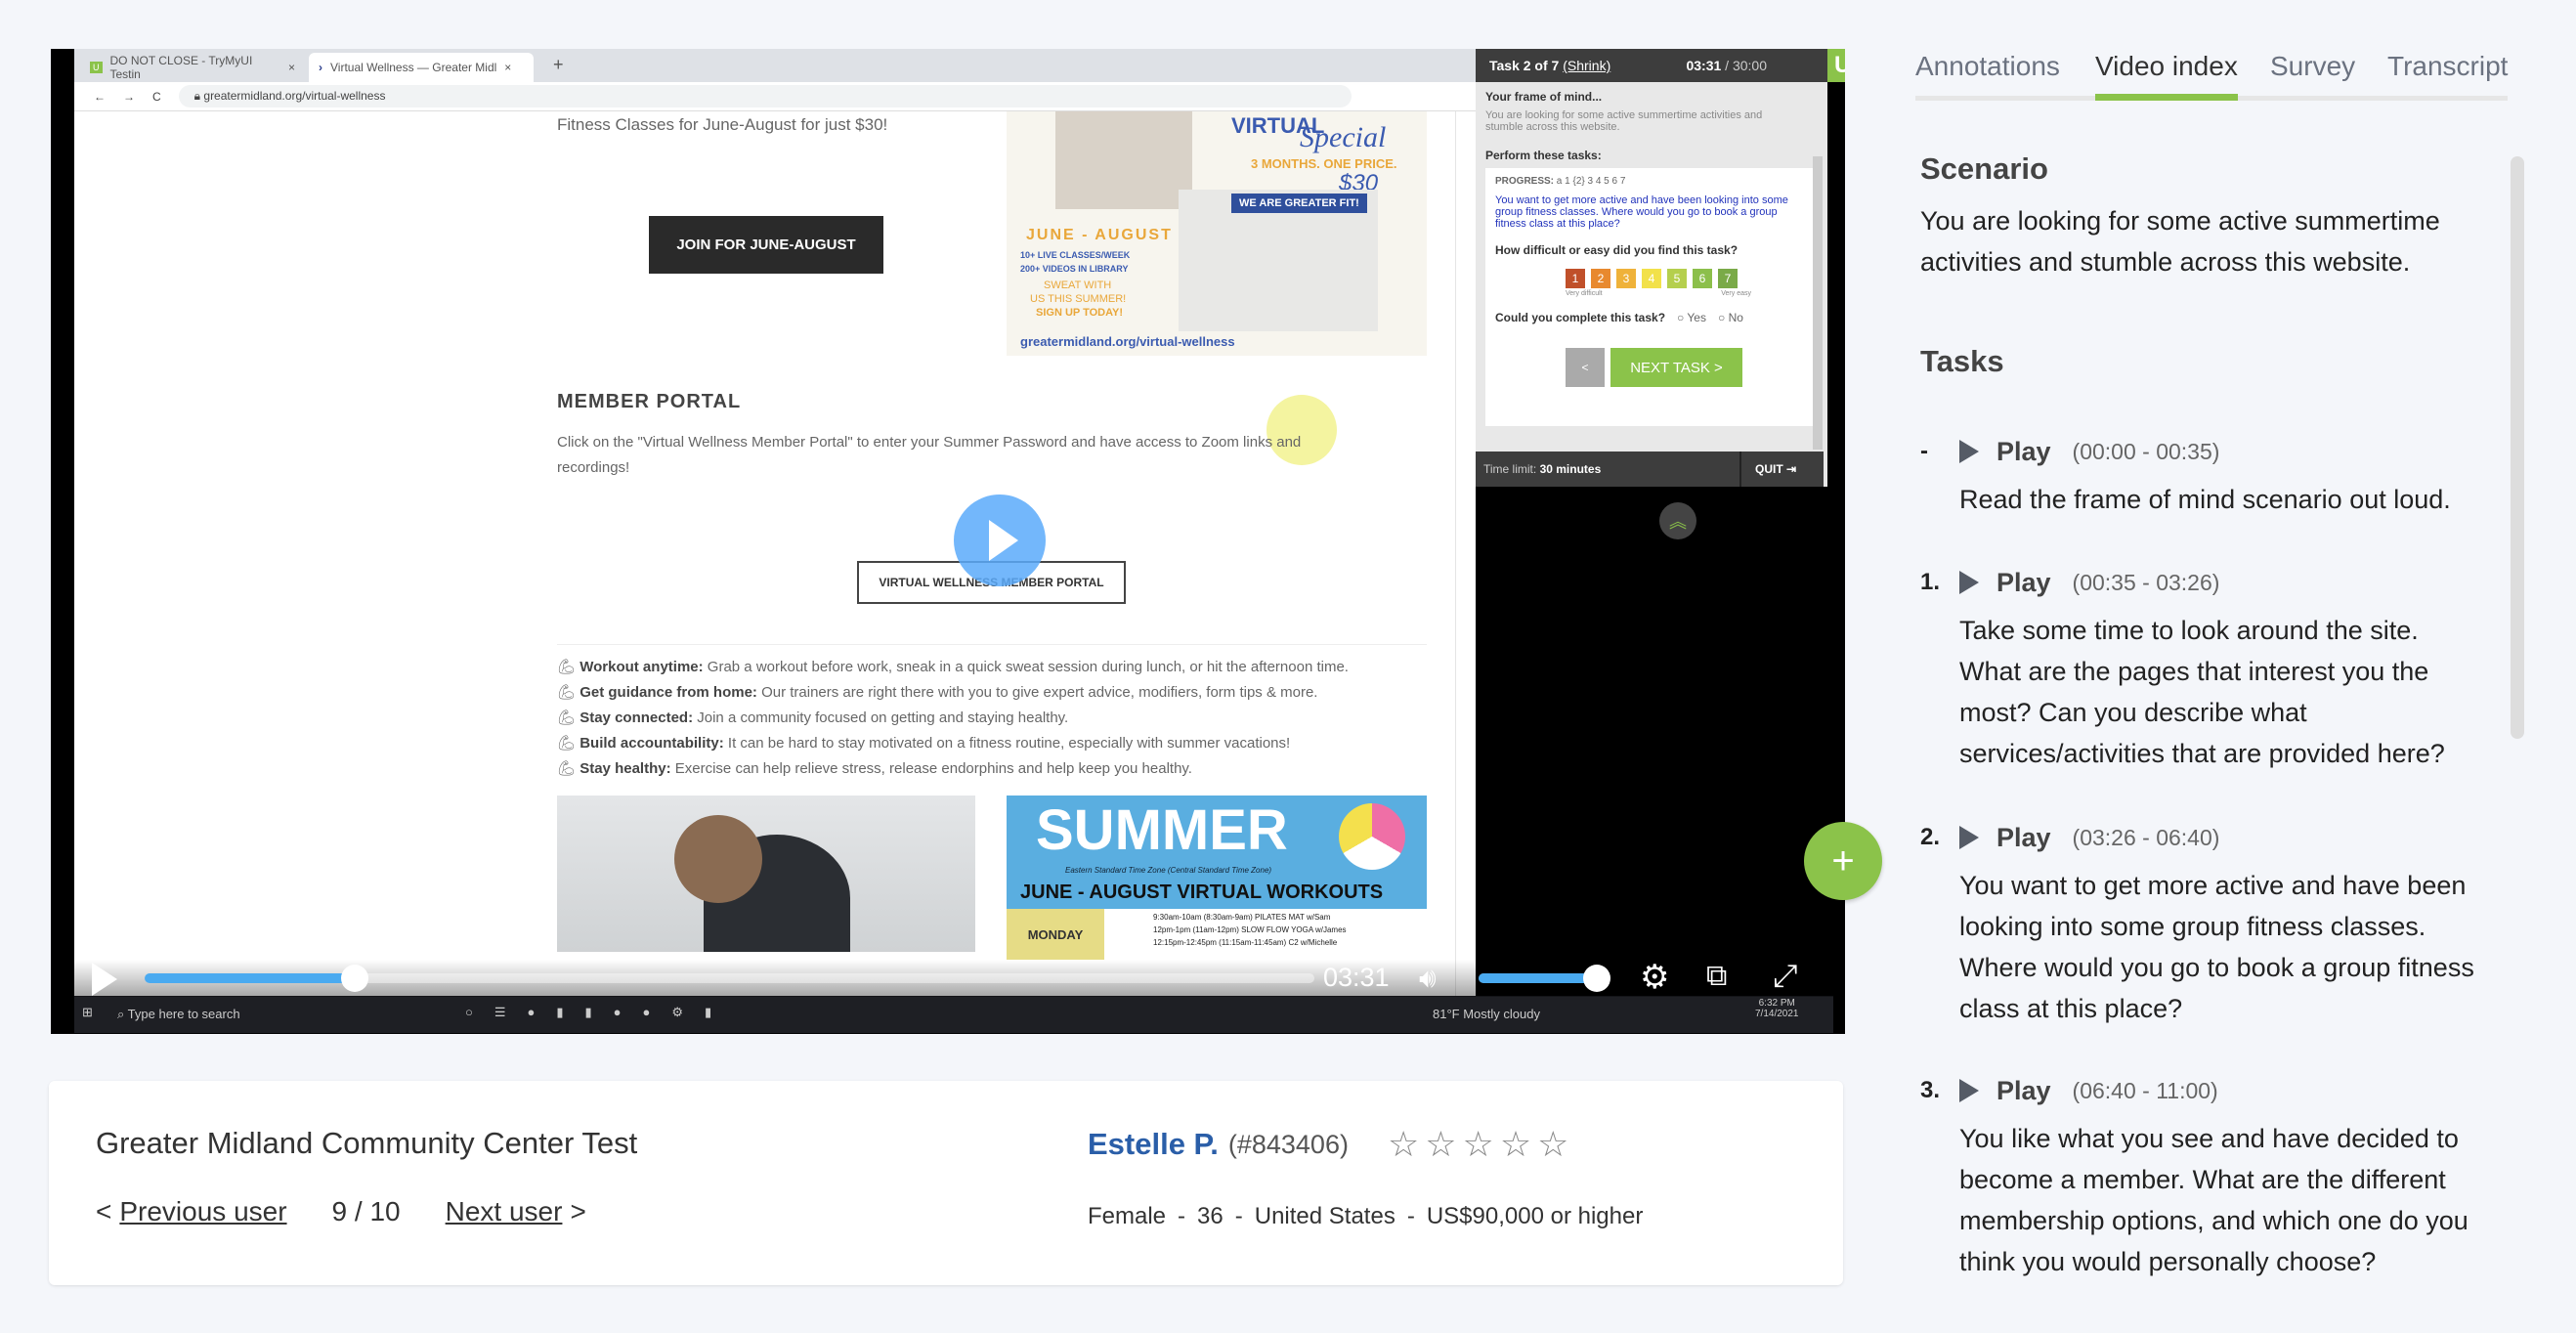 The image size is (2576, 1333). Describe the element at coordinates (129, 97) in the screenshot. I see `forward-icon: →` at that location.